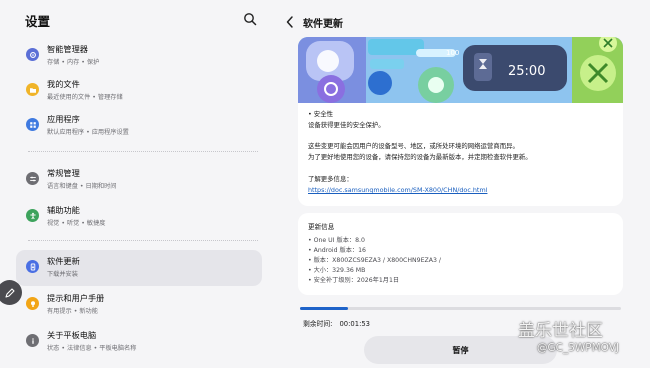  What do you see at coordinates (139, 342) in the screenshot?
I see `settings-item-about-tablet: 关于平板电脑 状态 • 法律信息 • 平板电脑名称` at bounding box center [139, 342].